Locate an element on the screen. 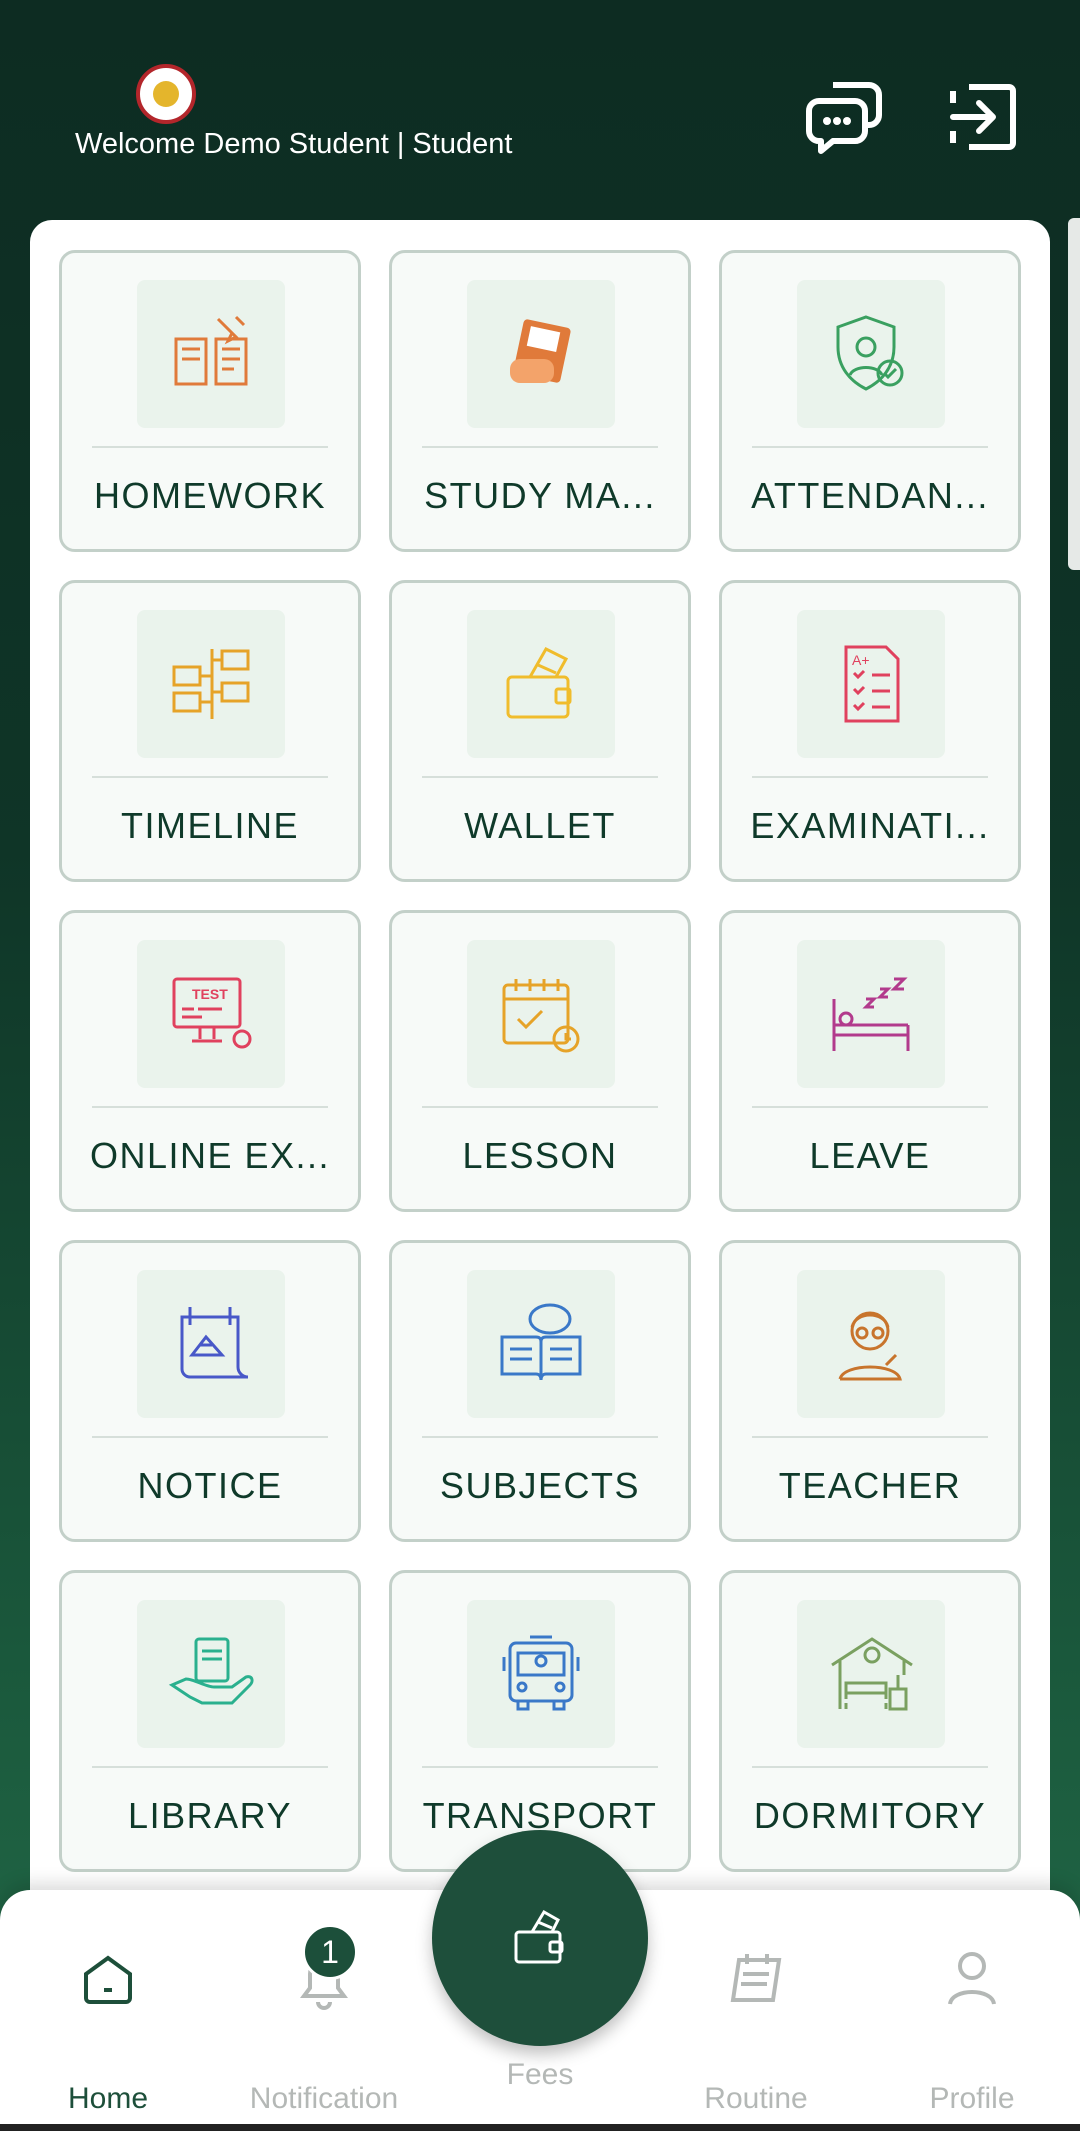 Image resolution: width=1080 pixels, height=2131 pixels. notice-icon is located at coordinates (214, 1343).